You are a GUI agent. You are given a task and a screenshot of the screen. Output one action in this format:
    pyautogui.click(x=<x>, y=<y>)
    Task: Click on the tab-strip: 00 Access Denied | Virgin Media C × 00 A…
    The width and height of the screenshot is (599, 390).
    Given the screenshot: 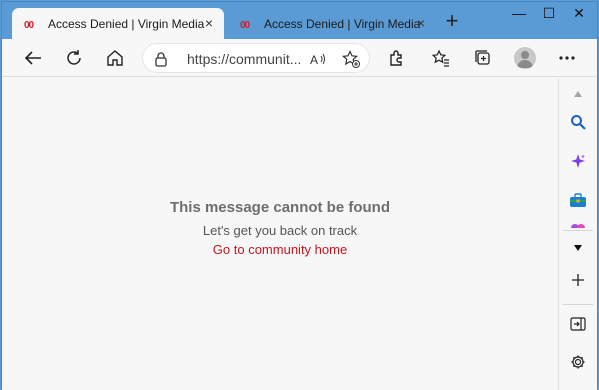 What is the action you would take?
    pyautogui.click(x=299, y=20)
    